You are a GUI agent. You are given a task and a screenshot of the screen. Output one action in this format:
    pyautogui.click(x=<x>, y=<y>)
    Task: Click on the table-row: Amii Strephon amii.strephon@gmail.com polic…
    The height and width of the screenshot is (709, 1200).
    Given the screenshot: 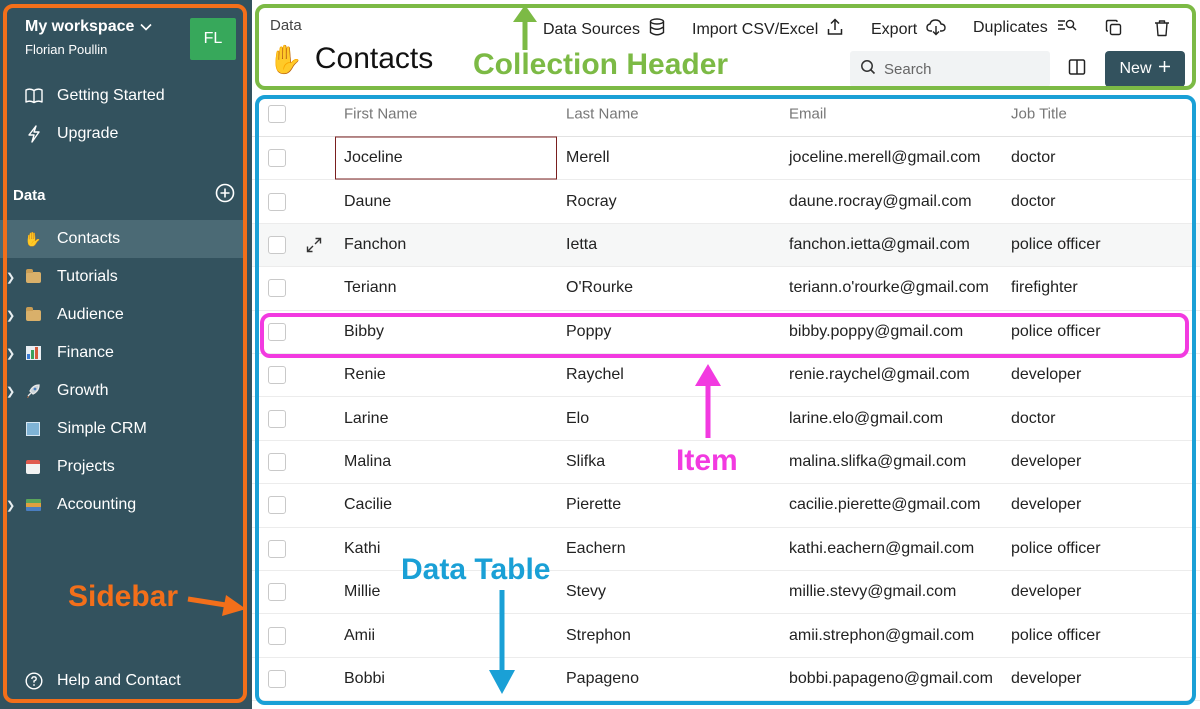 What is the action you would take?
    pyautogui.click(x=726, y=636)
    